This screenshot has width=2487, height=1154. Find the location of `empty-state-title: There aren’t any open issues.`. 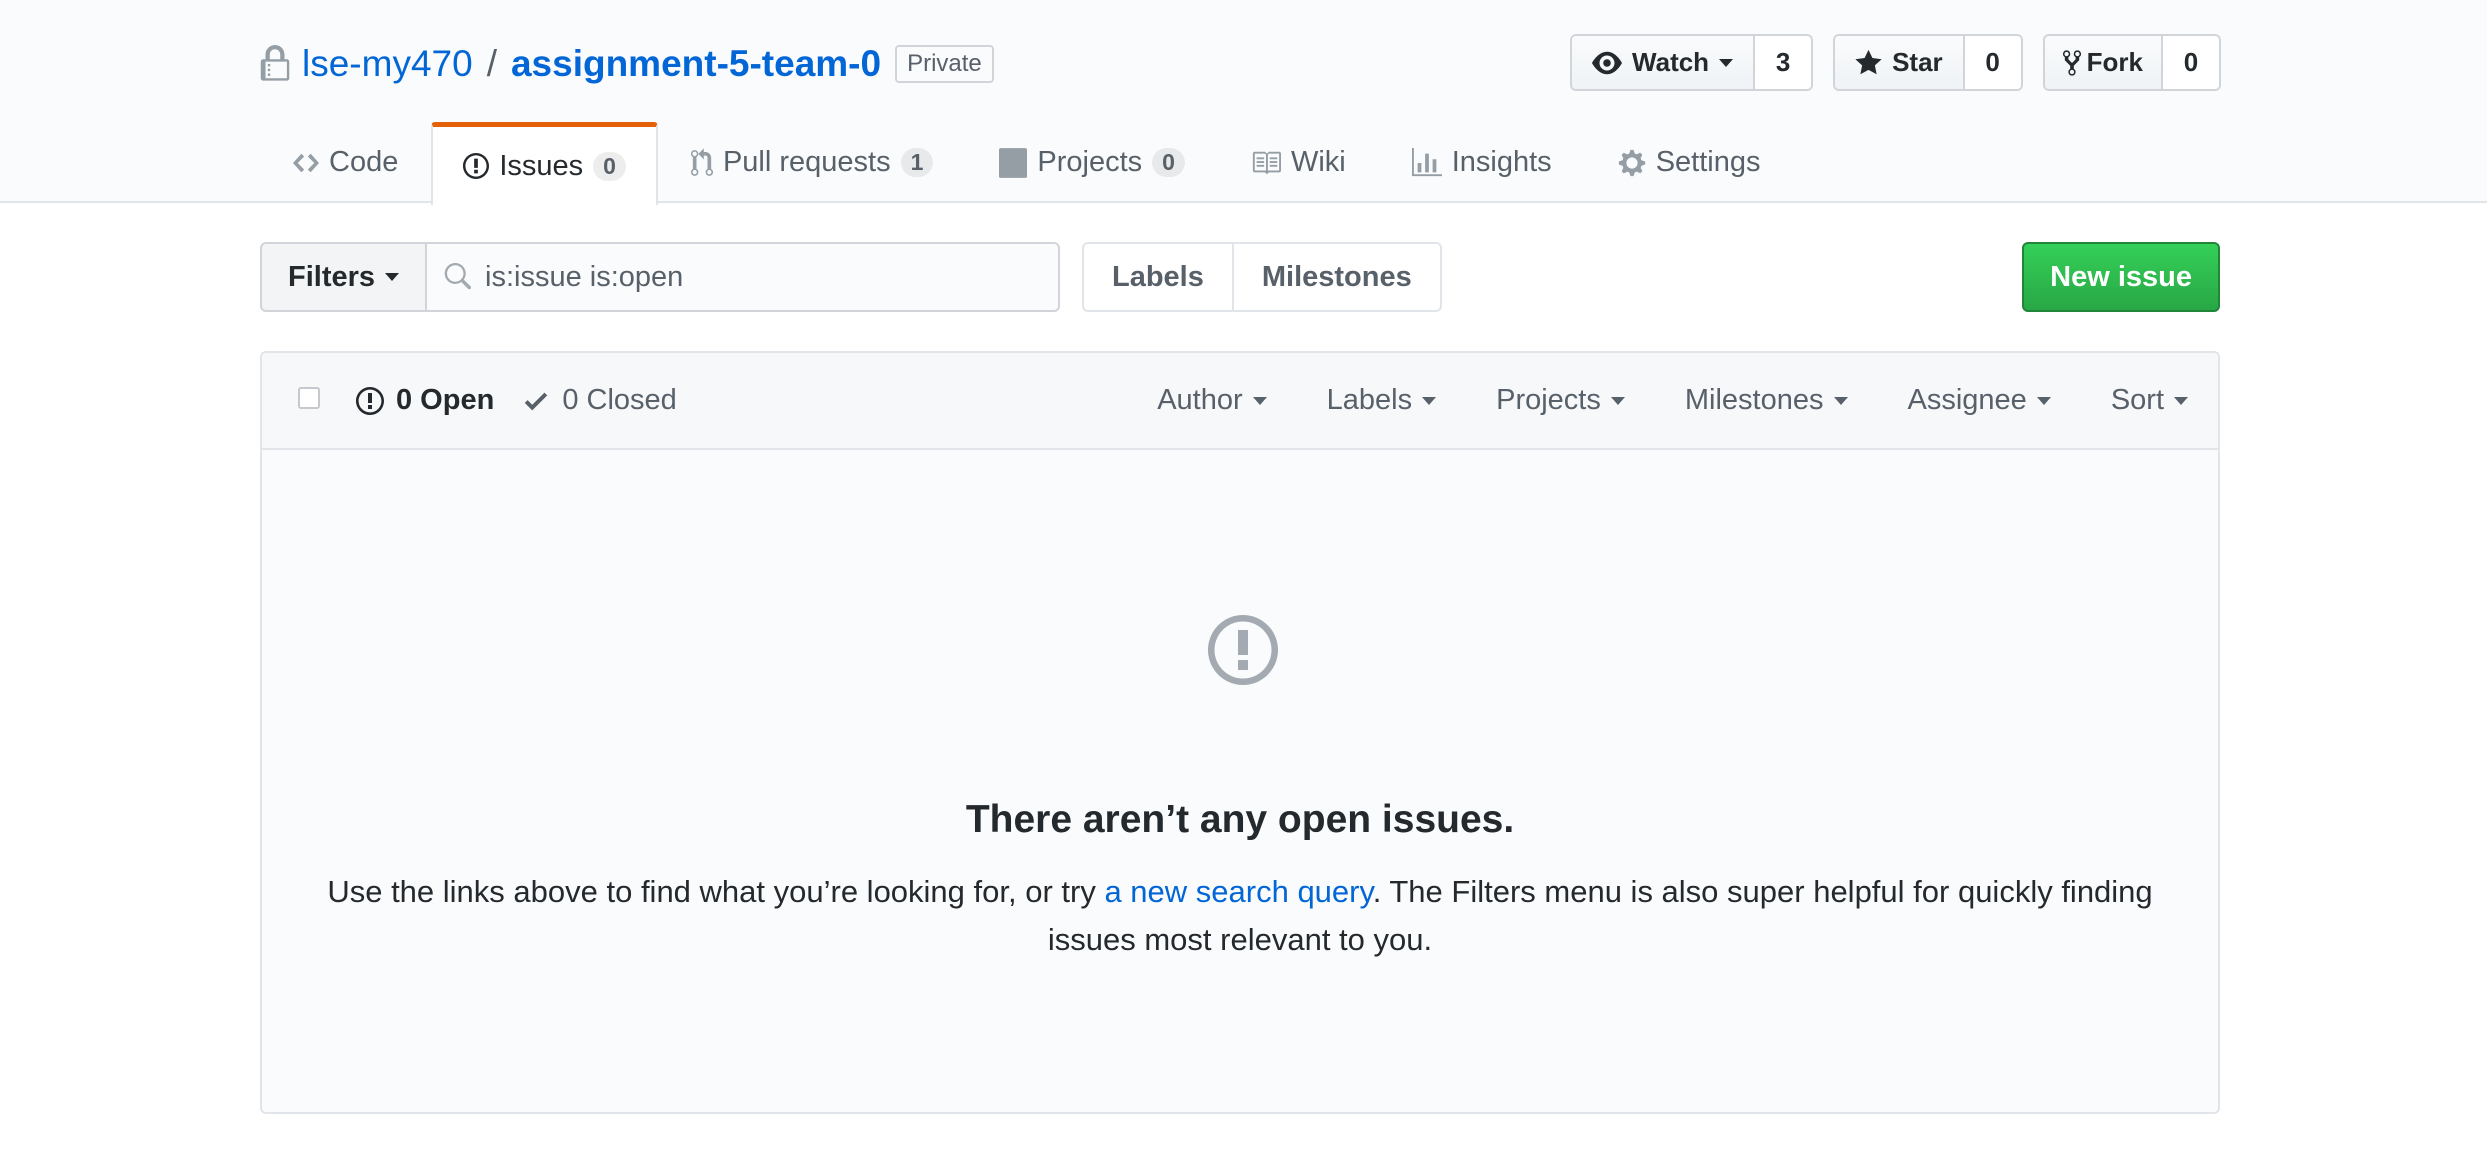

empty-state-title: There aren’t any open issues. is located at coordinates (1240, 819).